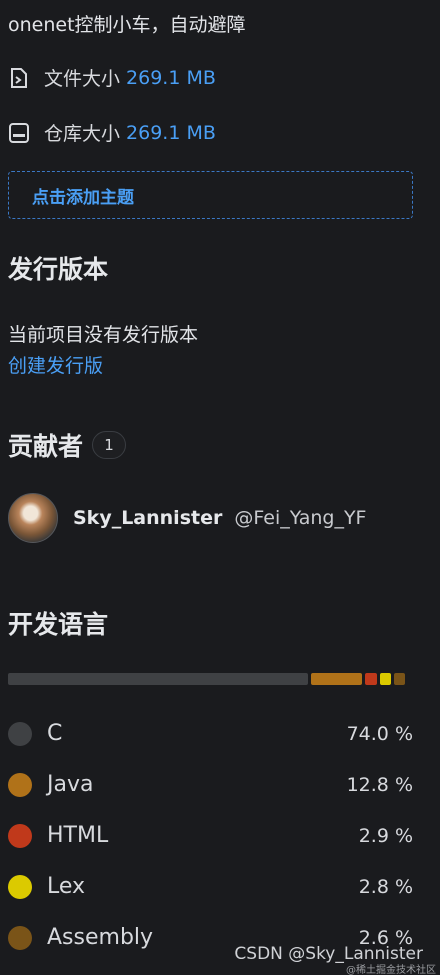  What do you see at coordinates (55, 733) in the screenshot?
I see `language-name: C` at bounding box center [55, 733].